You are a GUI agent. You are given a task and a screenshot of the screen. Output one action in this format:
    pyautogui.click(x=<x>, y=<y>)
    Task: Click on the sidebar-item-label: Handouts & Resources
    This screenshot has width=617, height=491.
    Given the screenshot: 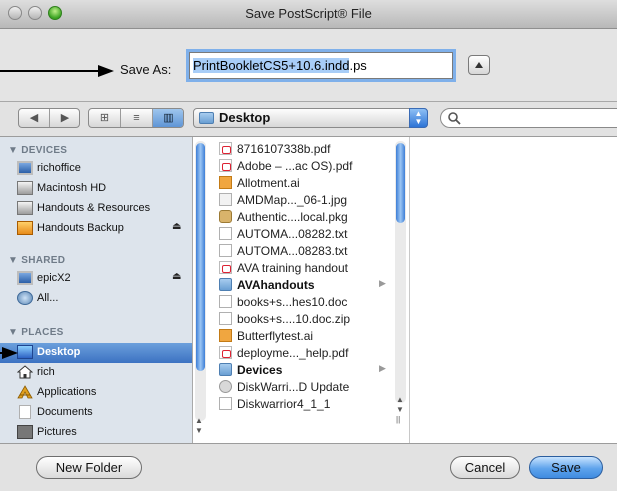 What is the action you would take?
    pyautogui.click(x=94, y=208)
    